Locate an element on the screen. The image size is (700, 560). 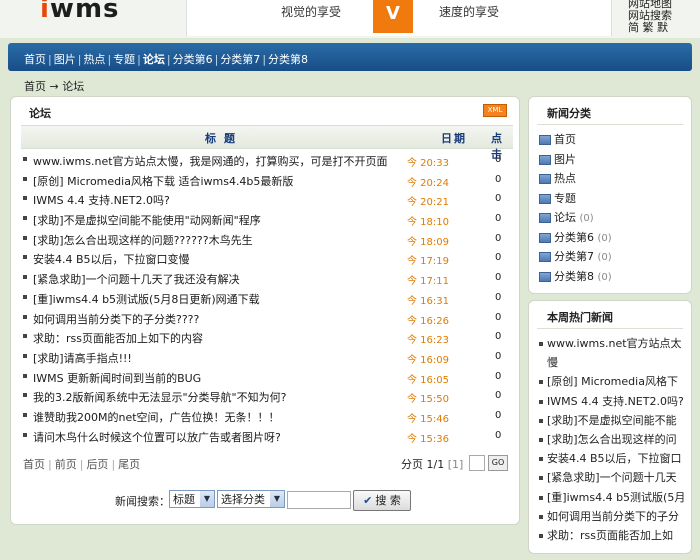
hot-news-label: www.iwms.net官方站点太 is located at coordinates (614, 343).